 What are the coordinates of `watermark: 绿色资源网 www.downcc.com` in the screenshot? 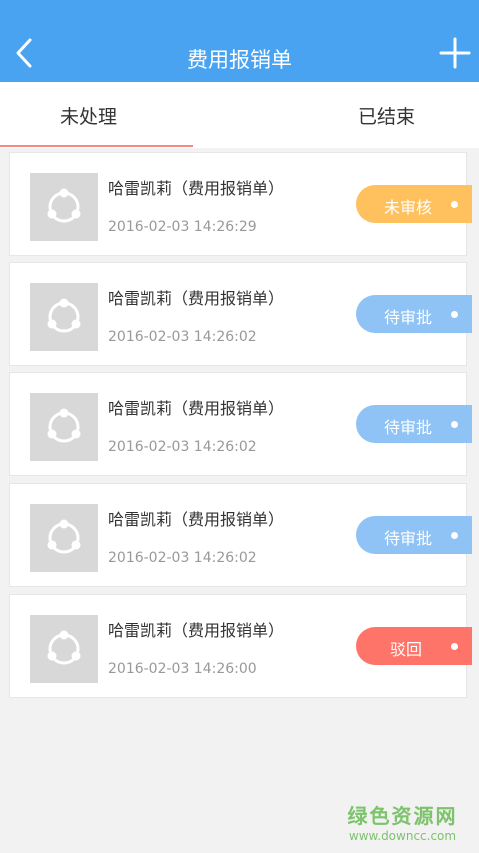 It's located at (402, 821).